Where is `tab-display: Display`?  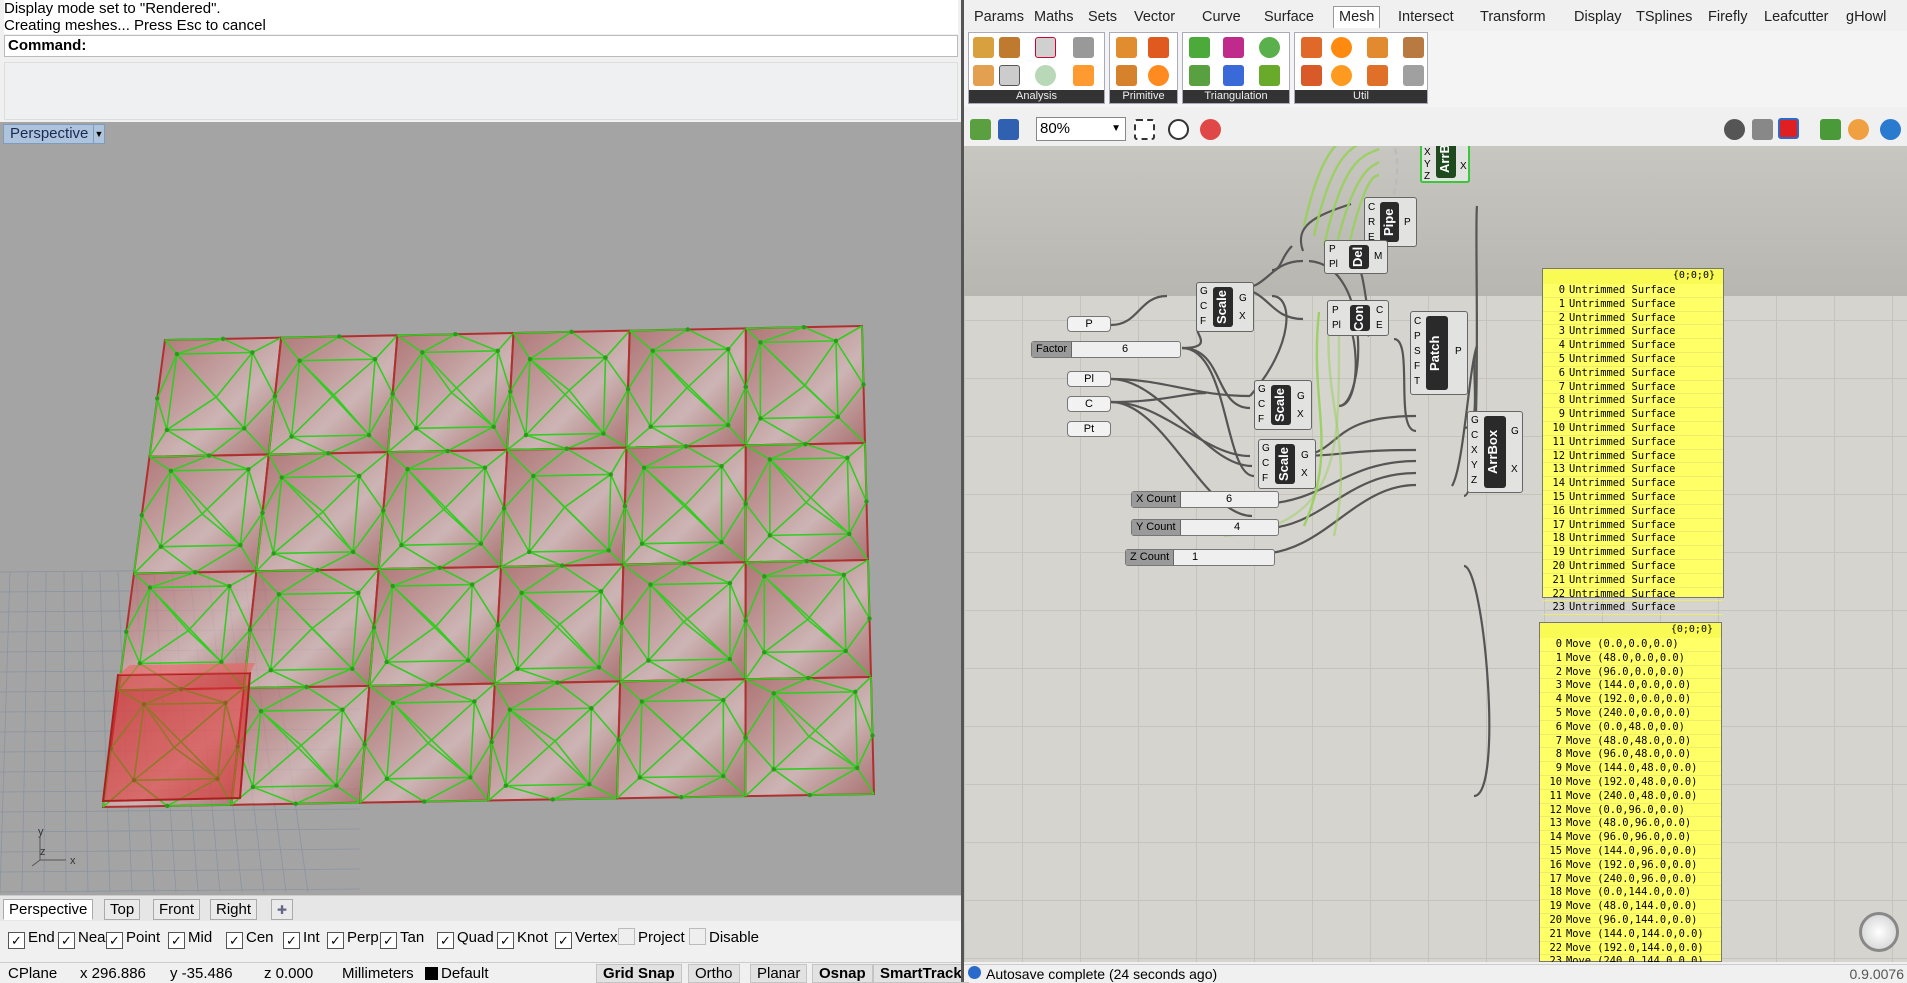 tab-display: Display is located at coordinates (1598, 17).